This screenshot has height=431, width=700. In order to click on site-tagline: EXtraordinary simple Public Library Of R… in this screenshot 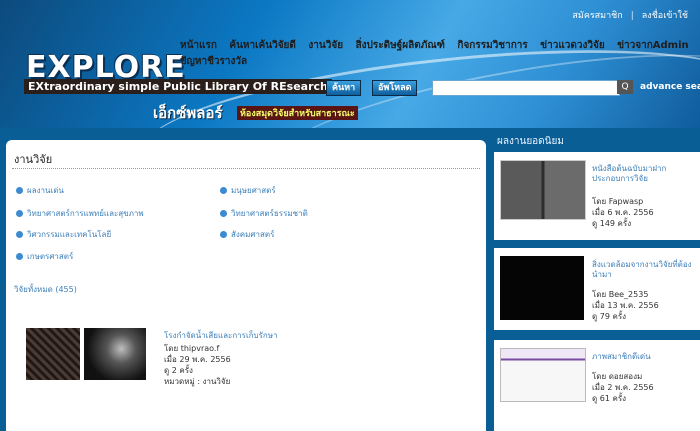, I will do `click(178, 86)`.